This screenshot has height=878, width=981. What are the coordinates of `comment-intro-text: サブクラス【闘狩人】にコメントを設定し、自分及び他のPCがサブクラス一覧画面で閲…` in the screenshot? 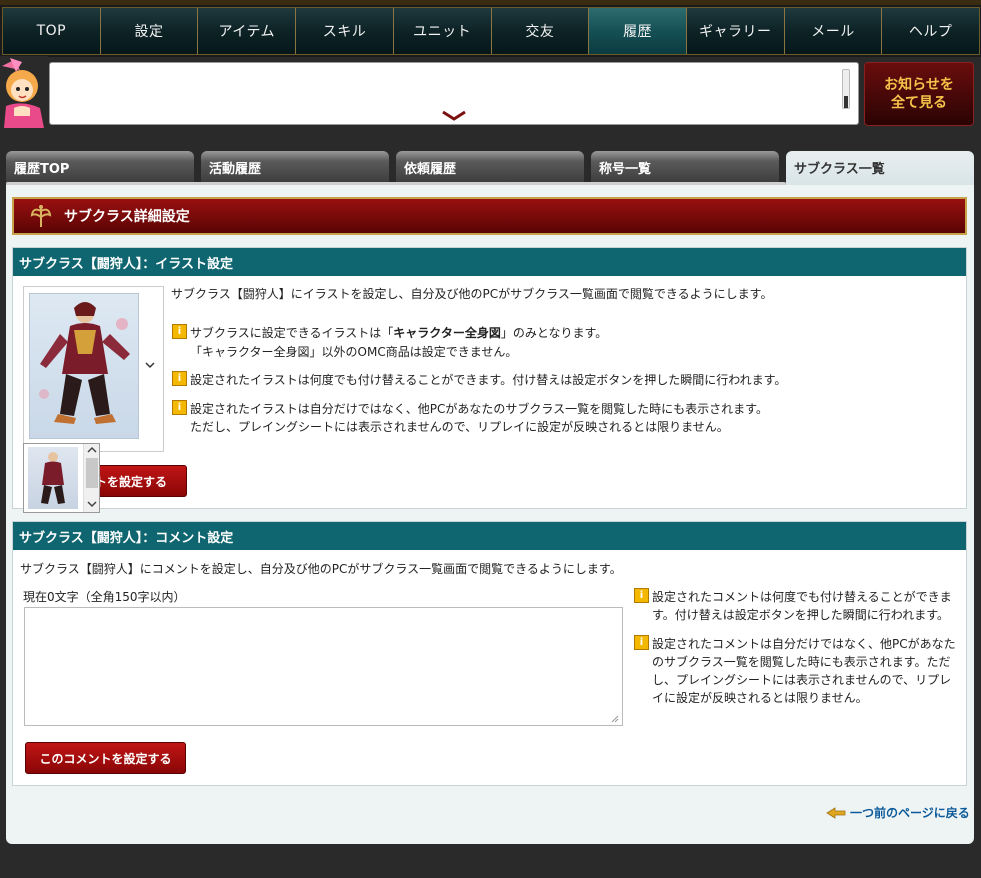 It's located at (321, 569).